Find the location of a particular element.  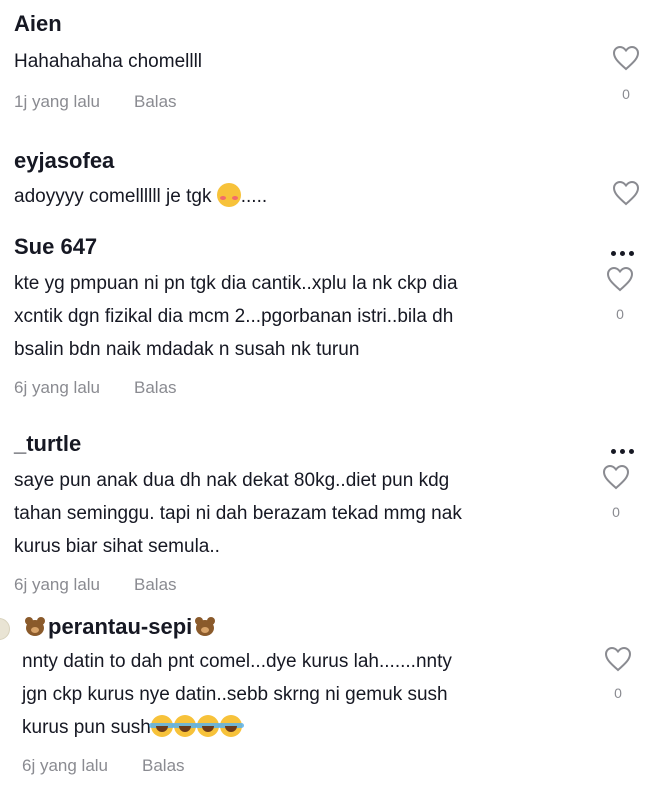

comment-username: Aien is located at coordinates (38, 24).